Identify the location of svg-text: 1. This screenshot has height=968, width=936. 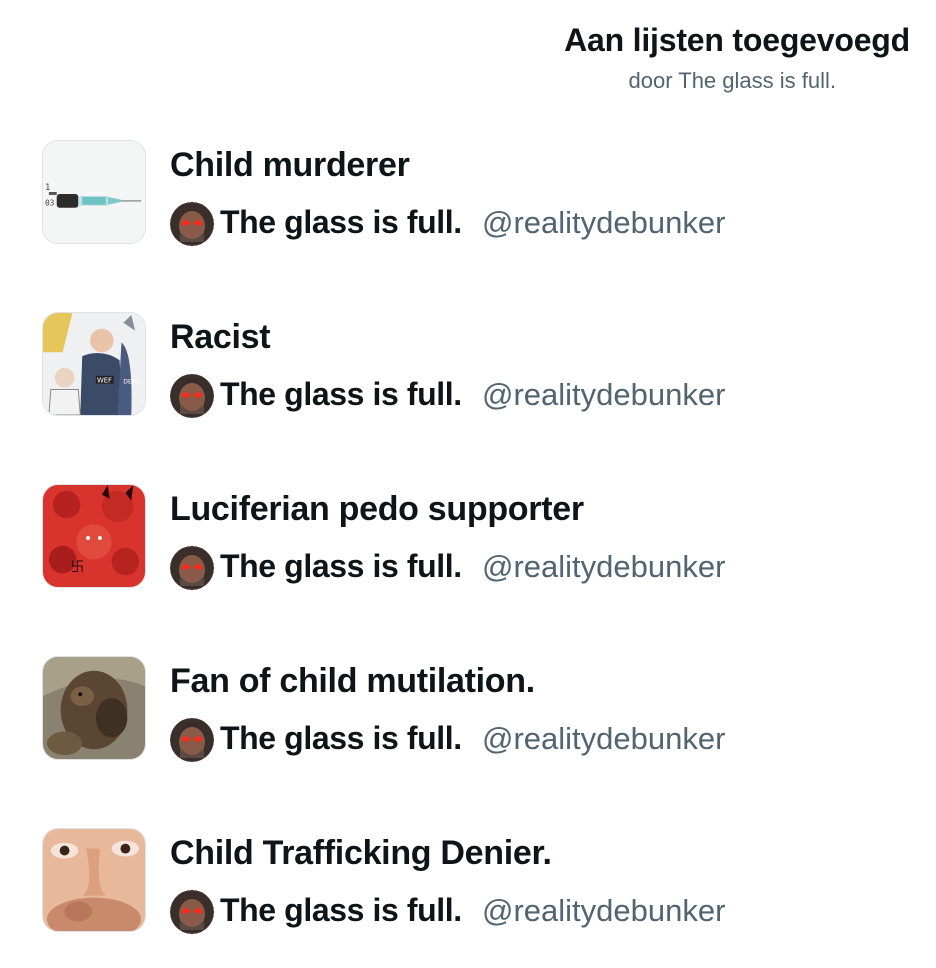
(47, 188).